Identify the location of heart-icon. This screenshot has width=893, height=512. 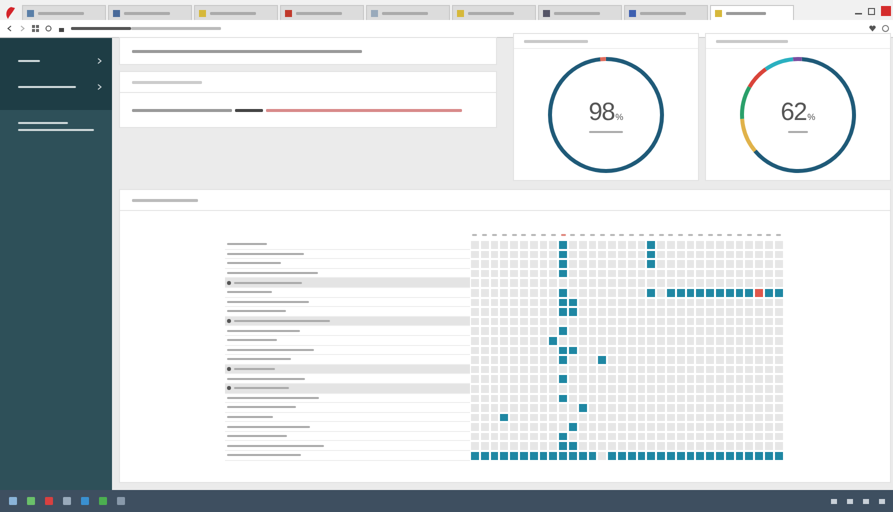
(872, 28).